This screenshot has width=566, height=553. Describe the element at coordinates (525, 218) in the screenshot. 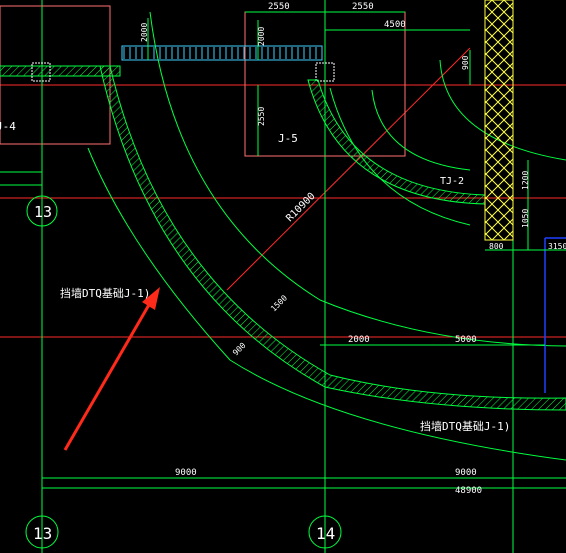

I see `dim-1050: 1050` at that location.